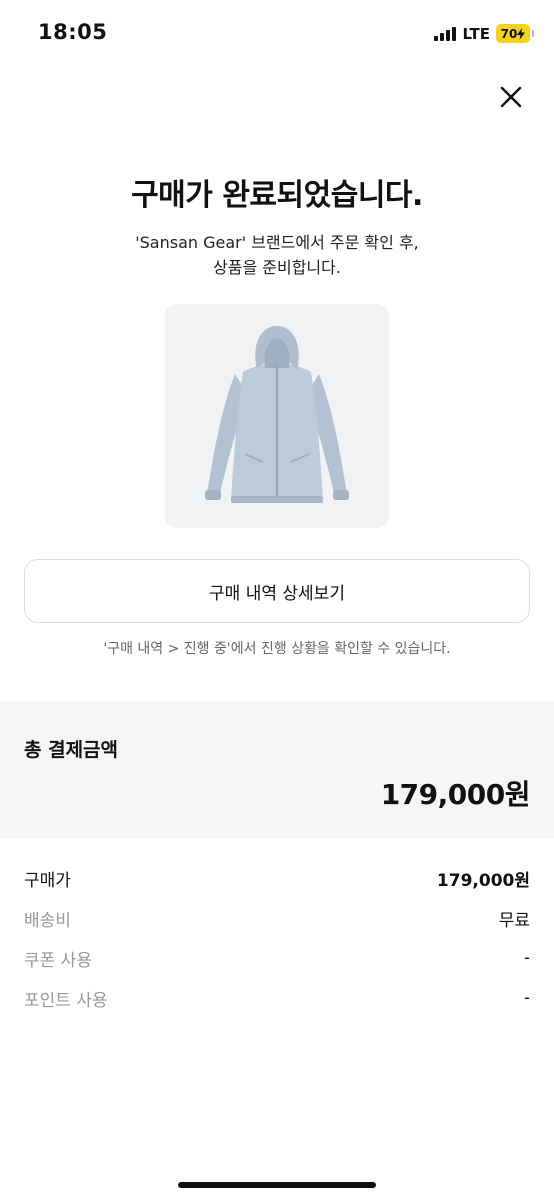 This screenshot has height=1200, width=554. Describe the element at coordinates (514, 920) in the screenshot. I see `summary-value: 무료` at that location.